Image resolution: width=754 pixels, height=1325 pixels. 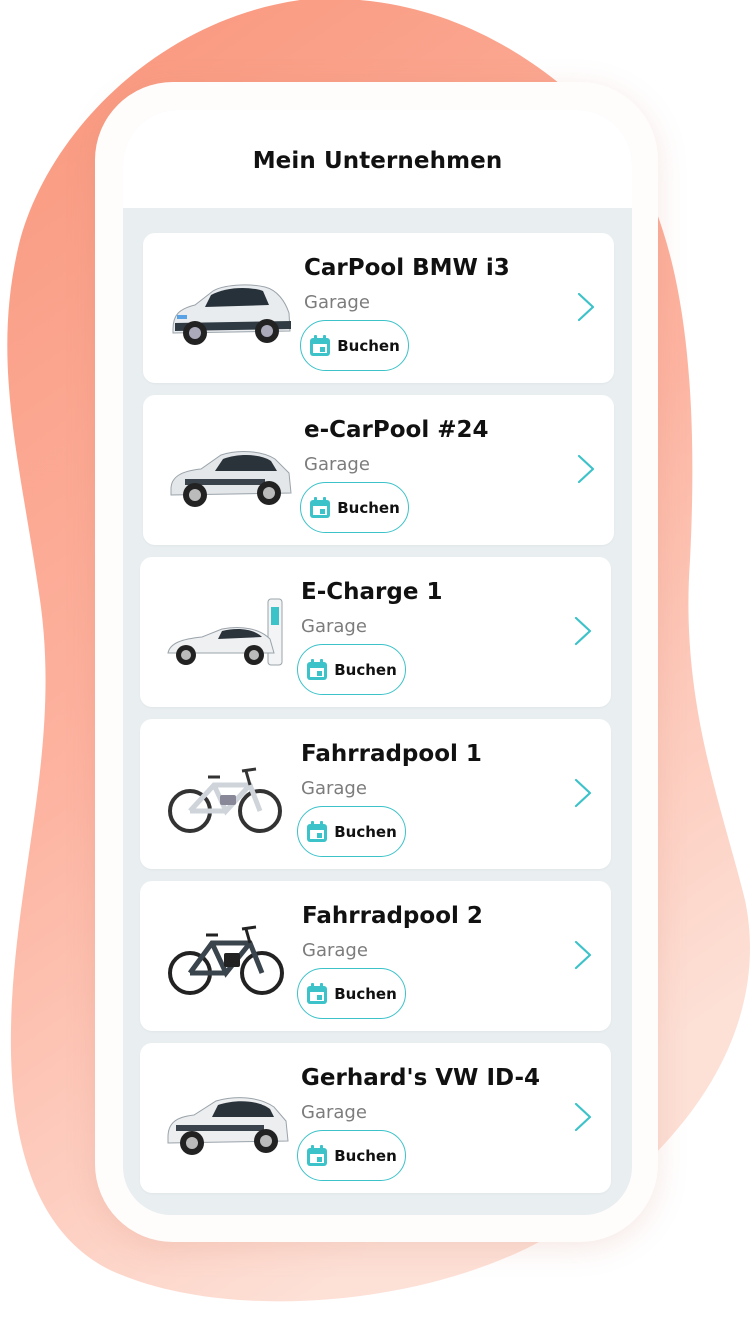 I want to click on vehicle-name: Fahrradpool 2, so click(x=392, y=916).